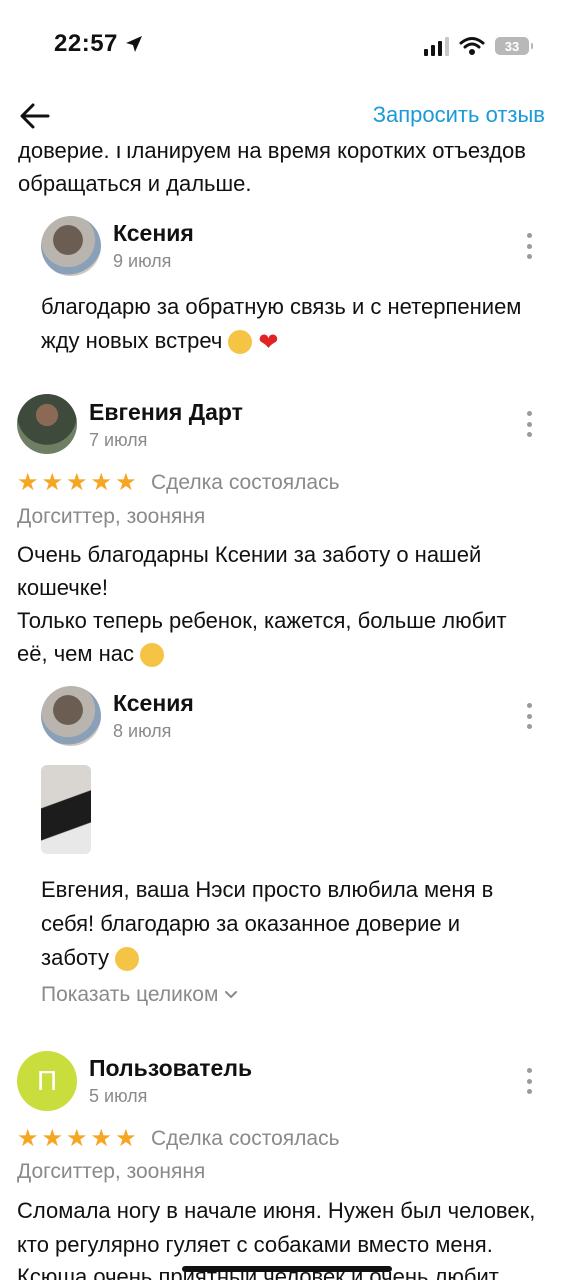 The image size is (577, 1280). What do you see at coordinates (76, 653) in the screenshot?
I see `review-text-end: её, чем нас` at bounding box center [76, 653].